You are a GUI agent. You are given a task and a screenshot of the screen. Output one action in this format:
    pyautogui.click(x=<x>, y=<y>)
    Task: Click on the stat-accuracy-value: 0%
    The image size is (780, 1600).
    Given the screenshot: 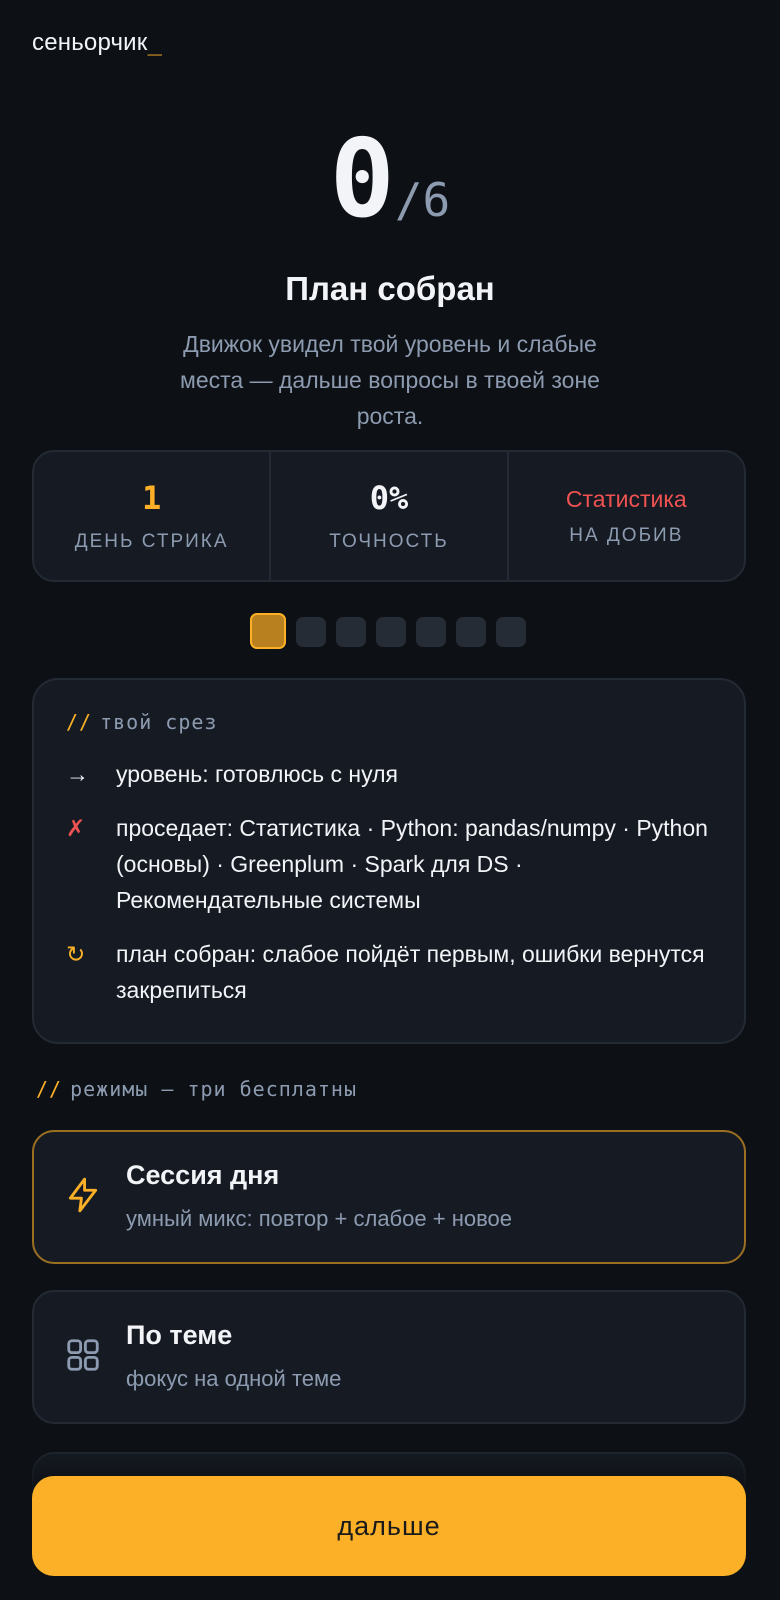 What is the action you would take?
    pyautogui.click(x=389, y=498)
    